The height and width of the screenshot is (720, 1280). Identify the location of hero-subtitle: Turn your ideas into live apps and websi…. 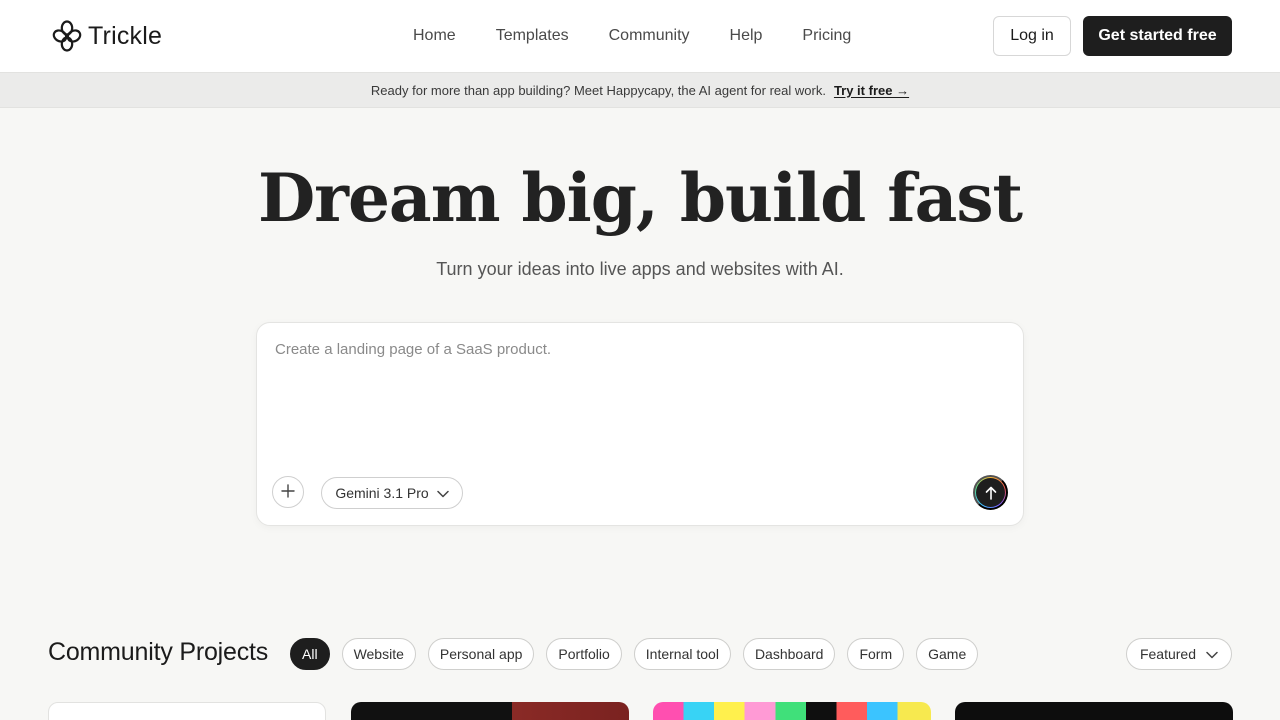
(640, 269).